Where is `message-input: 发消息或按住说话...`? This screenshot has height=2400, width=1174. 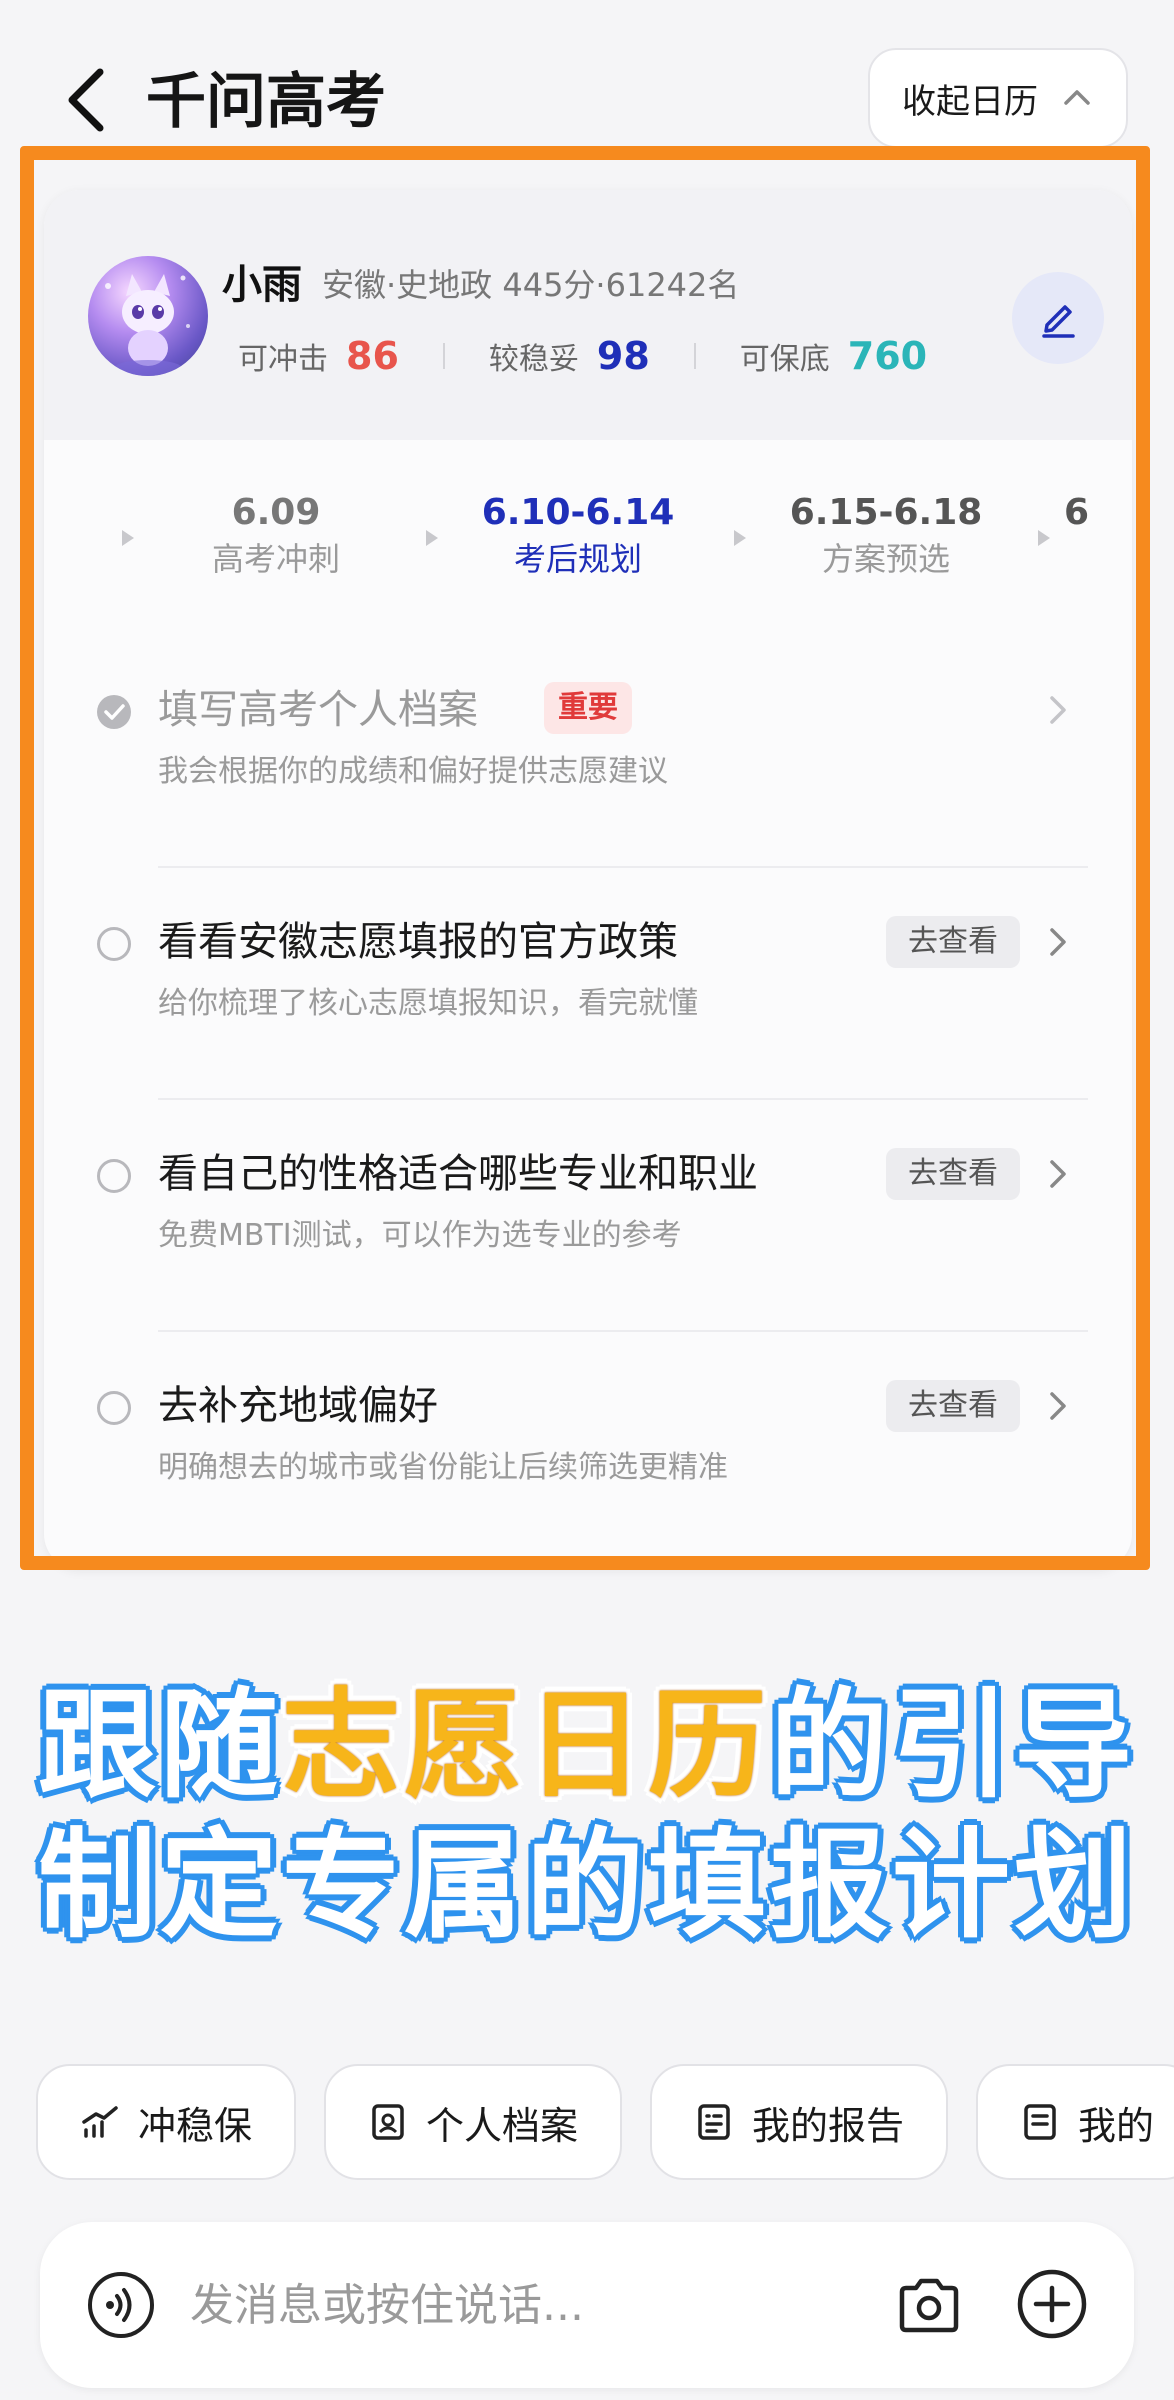 message-input: 发消息或按住说话... is located at coordinates (387, 2306).